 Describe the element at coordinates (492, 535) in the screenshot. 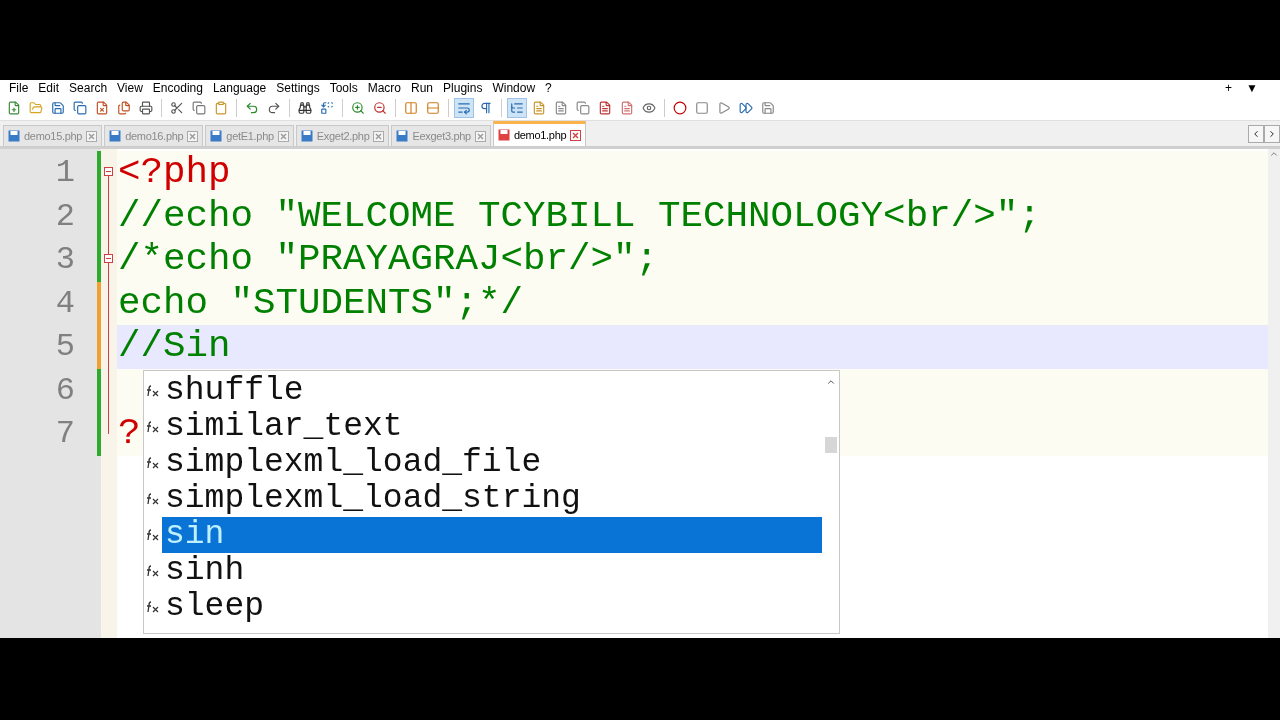

I see `suggestion-item: sin` at that location.